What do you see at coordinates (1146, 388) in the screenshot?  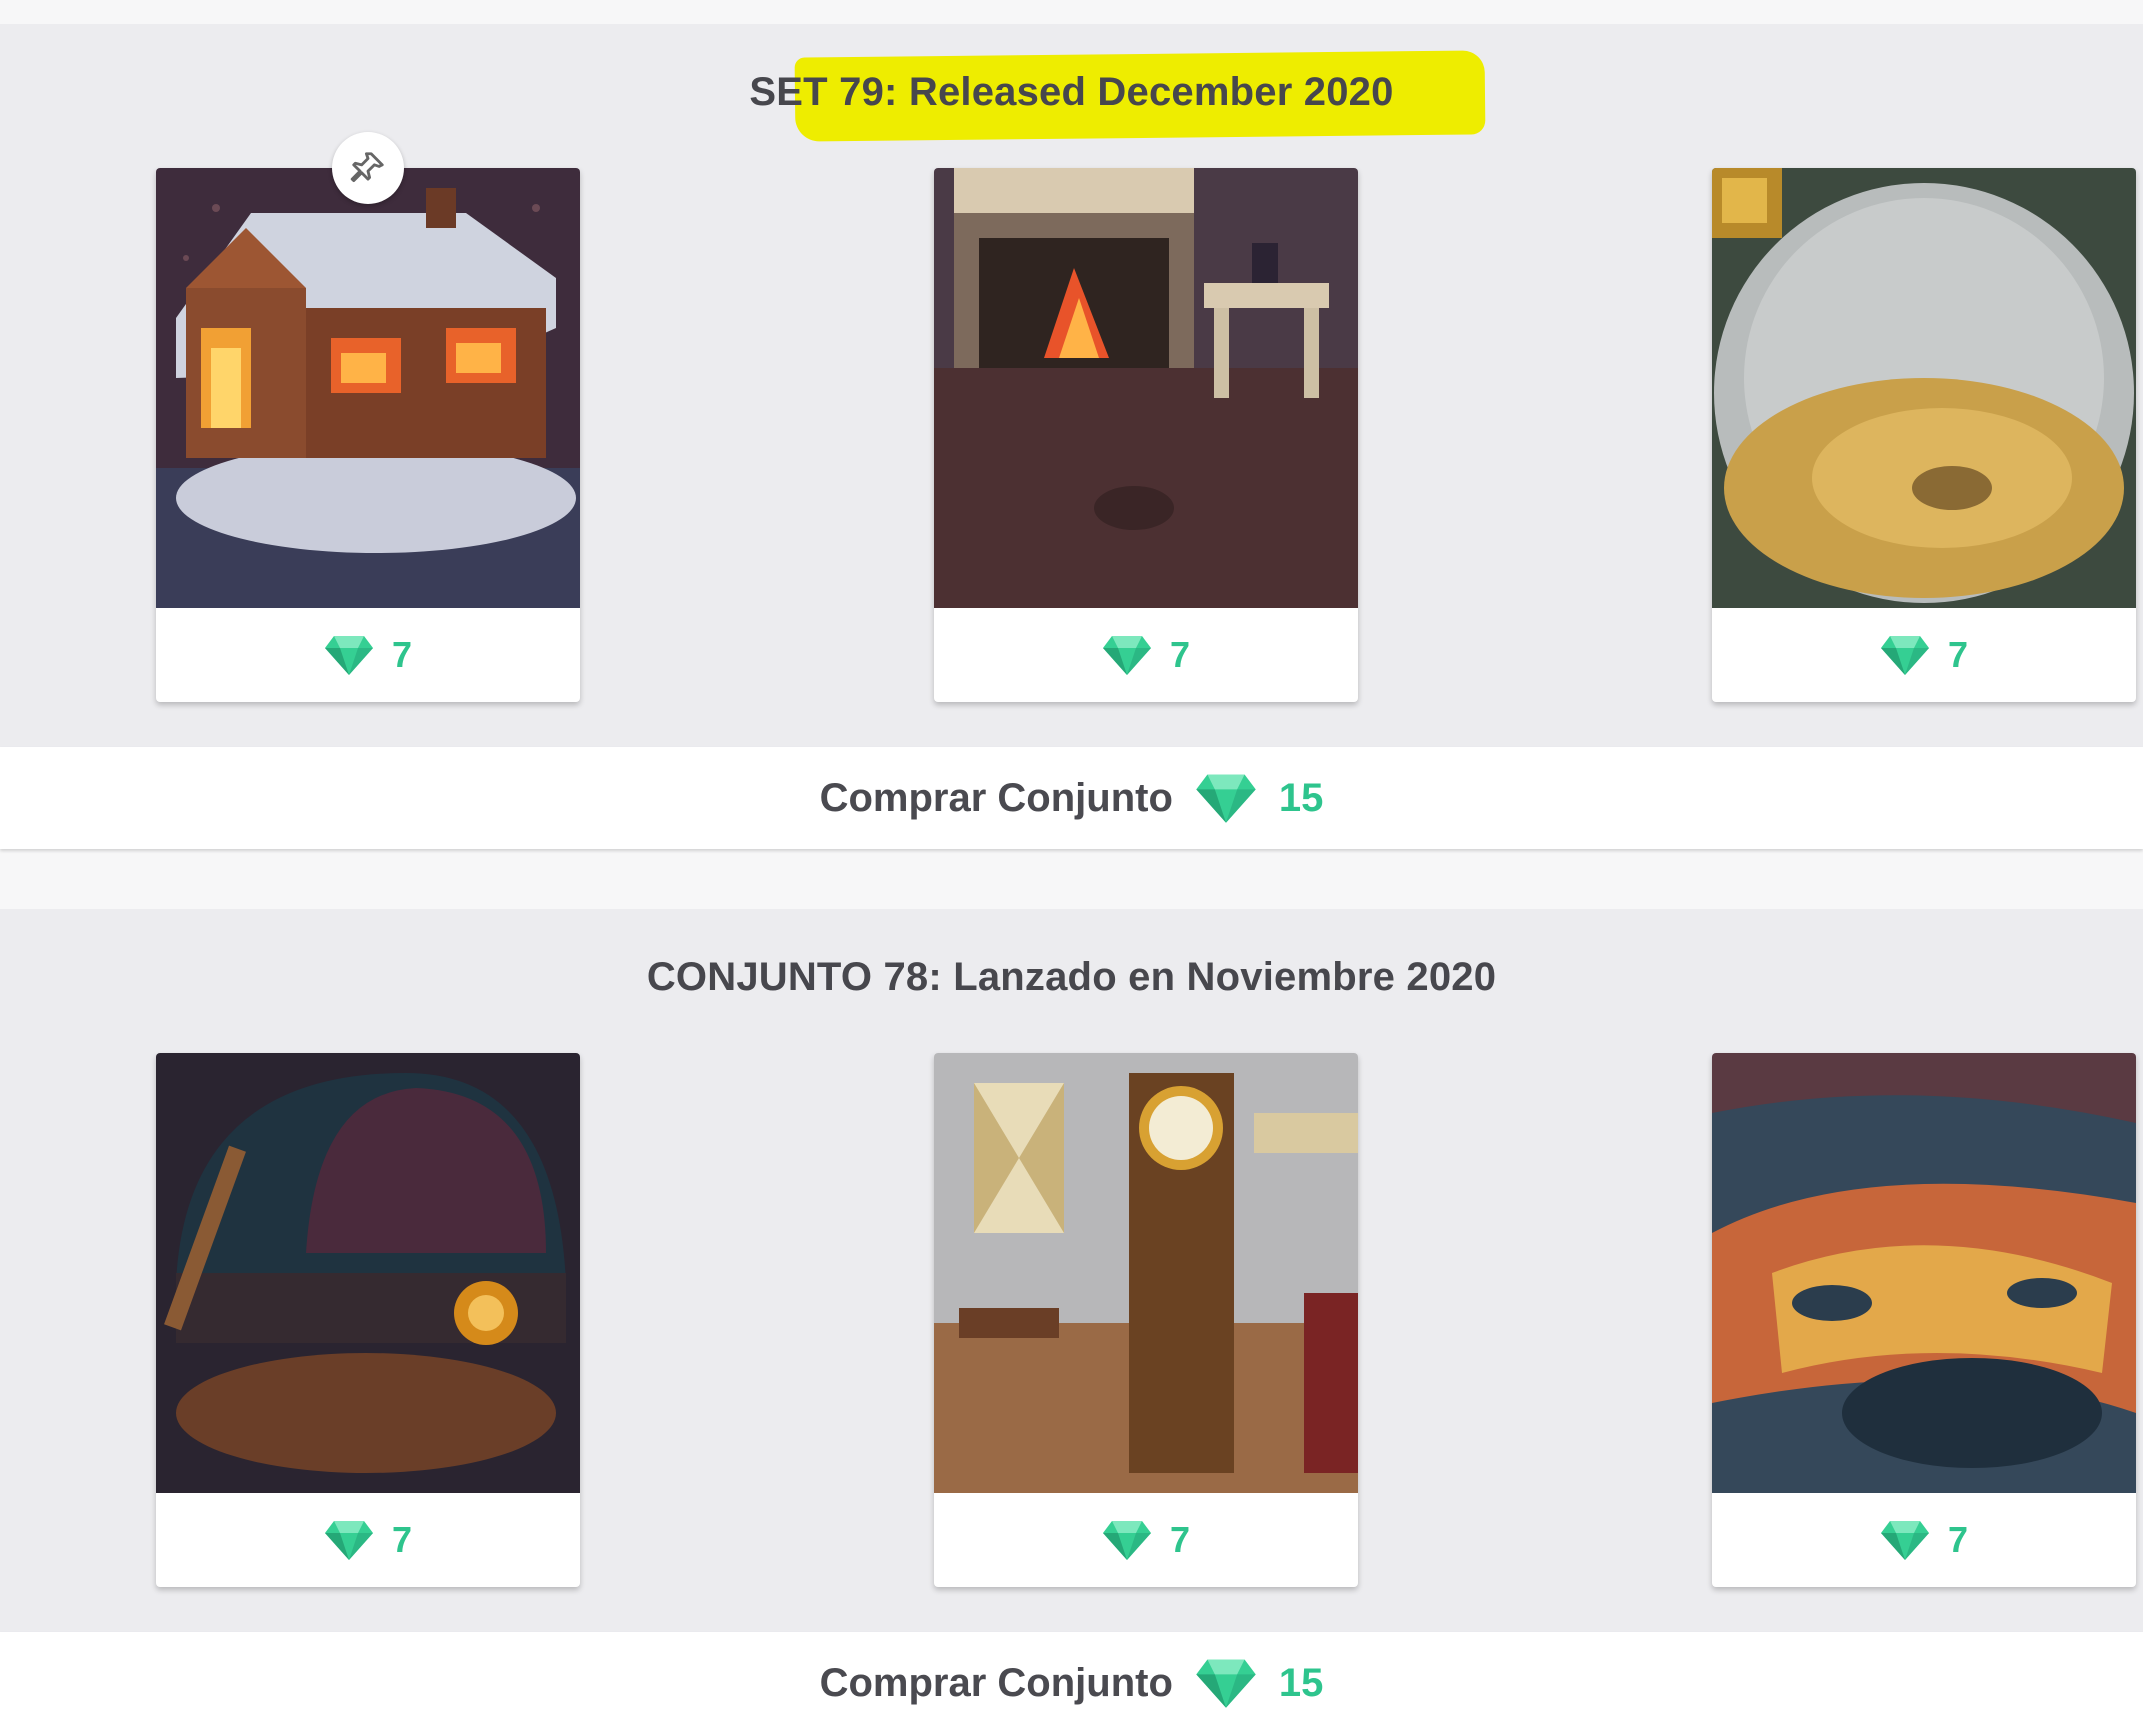 I see `fireplace-room-art` at bounding box center [1146, 388].